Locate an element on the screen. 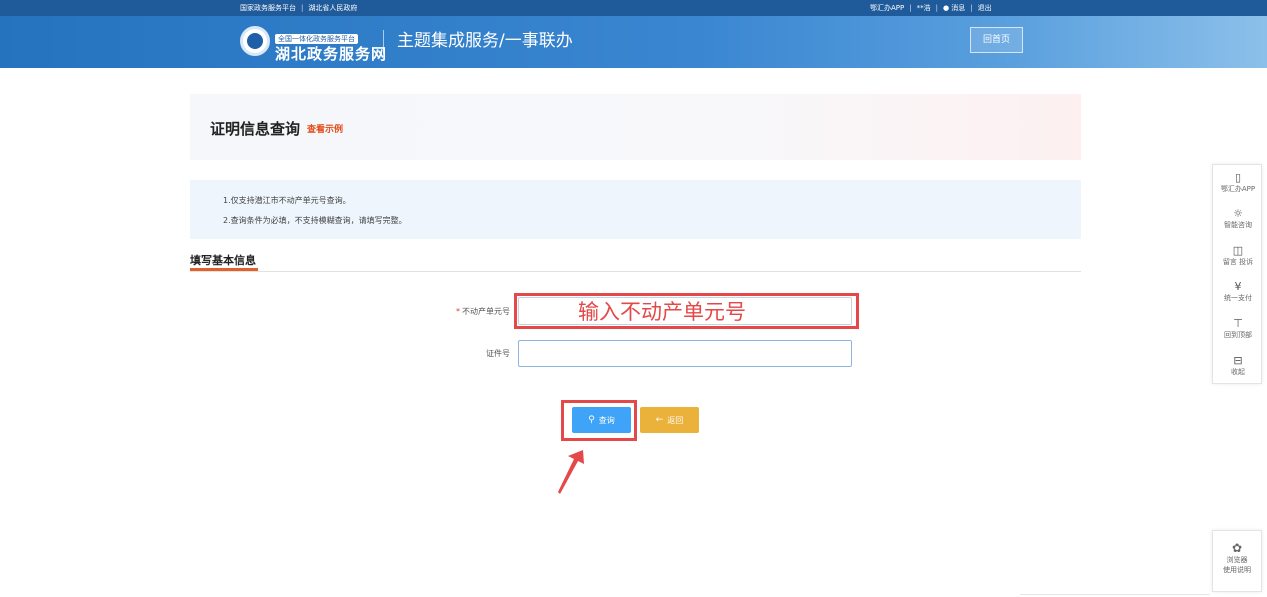 The height and width of the screenshot is (597, 1267). browser-help-line2: 使用说明 is located at coordinates (1237, 570).